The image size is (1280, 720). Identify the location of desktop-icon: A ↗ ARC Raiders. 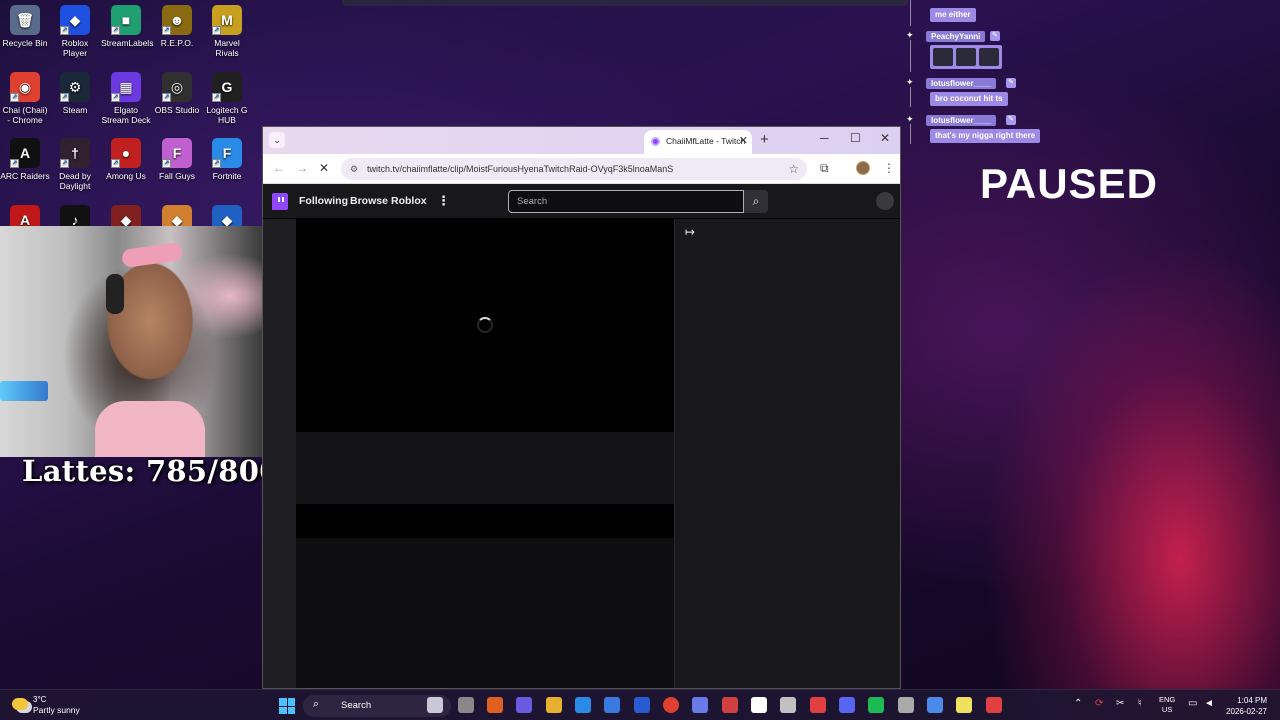
(25, 159).